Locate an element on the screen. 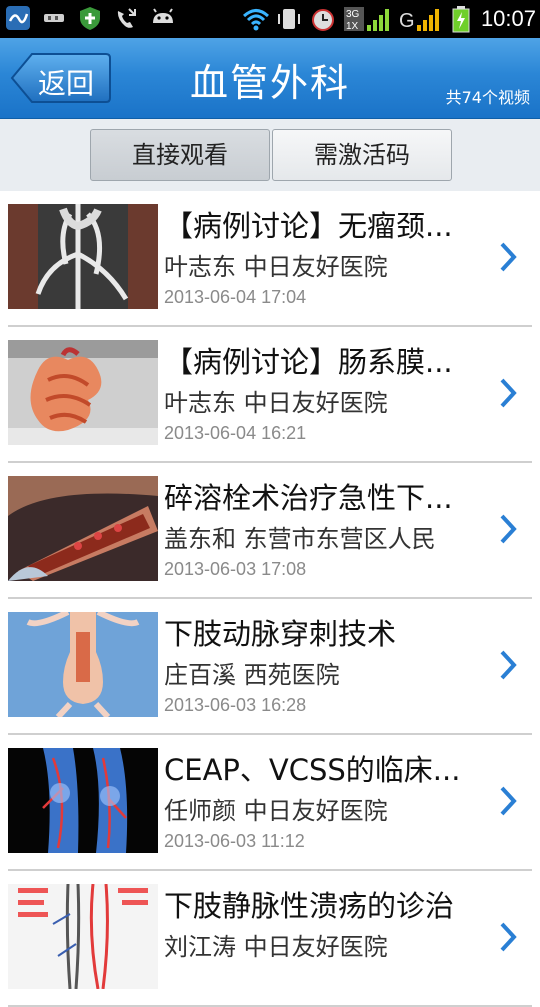  title-bar: 返回 血管外科 共74个视频 is located at coordinates (270, 78).